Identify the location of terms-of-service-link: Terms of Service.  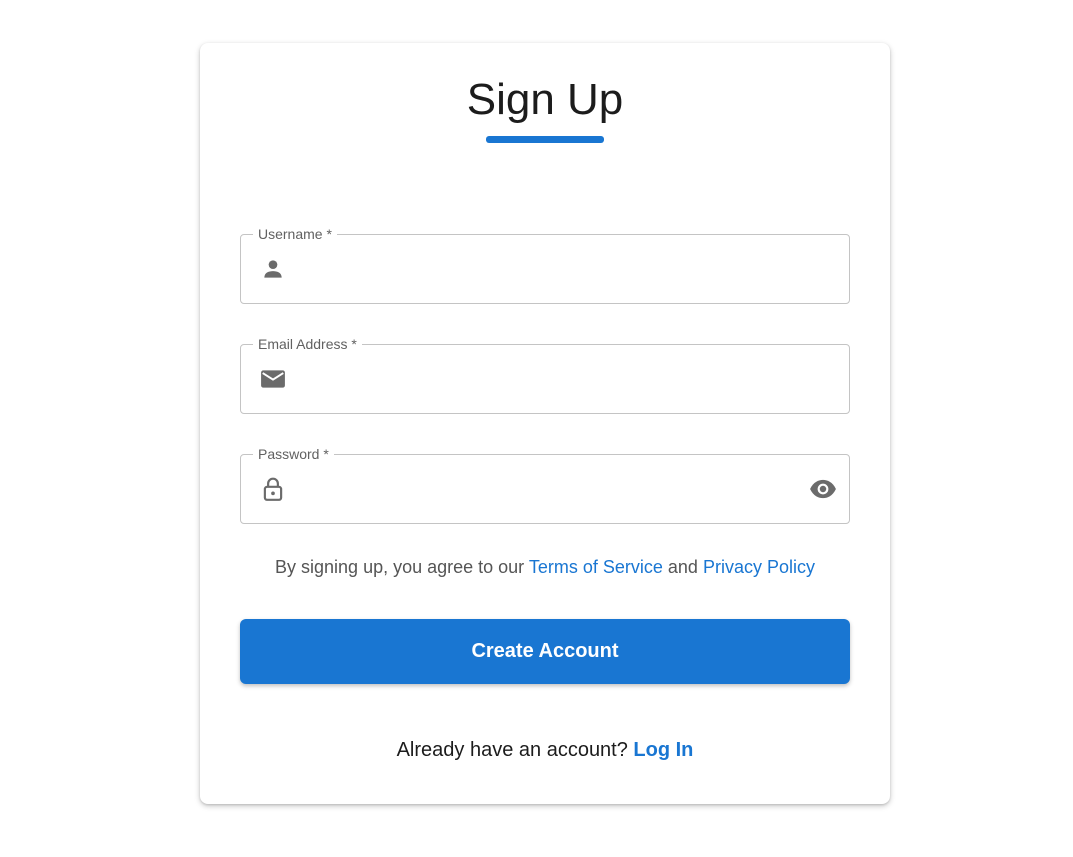
(596, 567).